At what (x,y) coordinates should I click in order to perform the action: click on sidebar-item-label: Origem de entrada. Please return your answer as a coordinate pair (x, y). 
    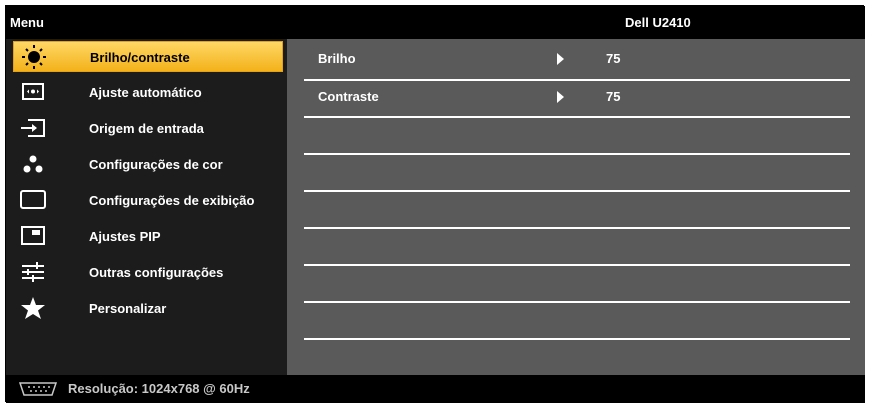
    Looking at the image, I should click on (146, 128).